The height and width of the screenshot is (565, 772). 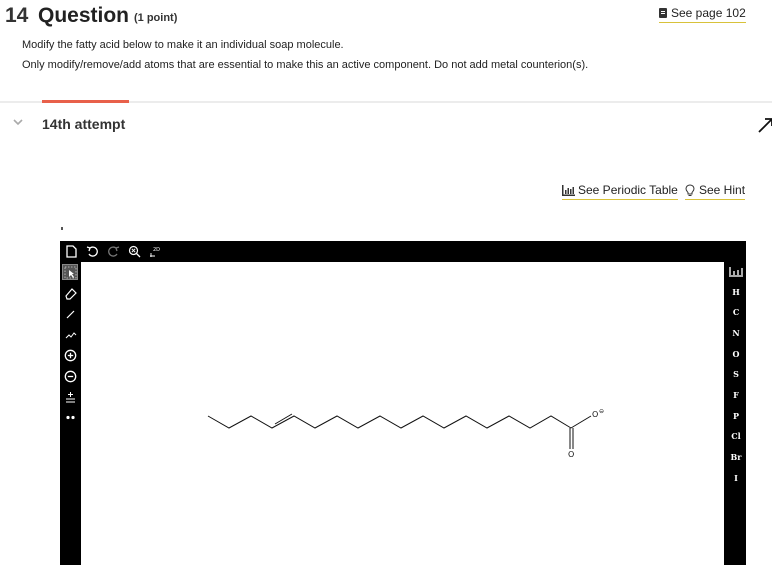 I want to click on eraser-tool-button, so click(x=70, y=293).